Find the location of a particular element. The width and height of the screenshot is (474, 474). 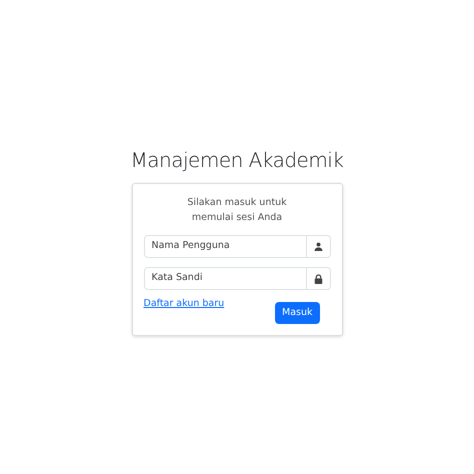

password-field: Kata Sandi is located at coordinates (225, 278).